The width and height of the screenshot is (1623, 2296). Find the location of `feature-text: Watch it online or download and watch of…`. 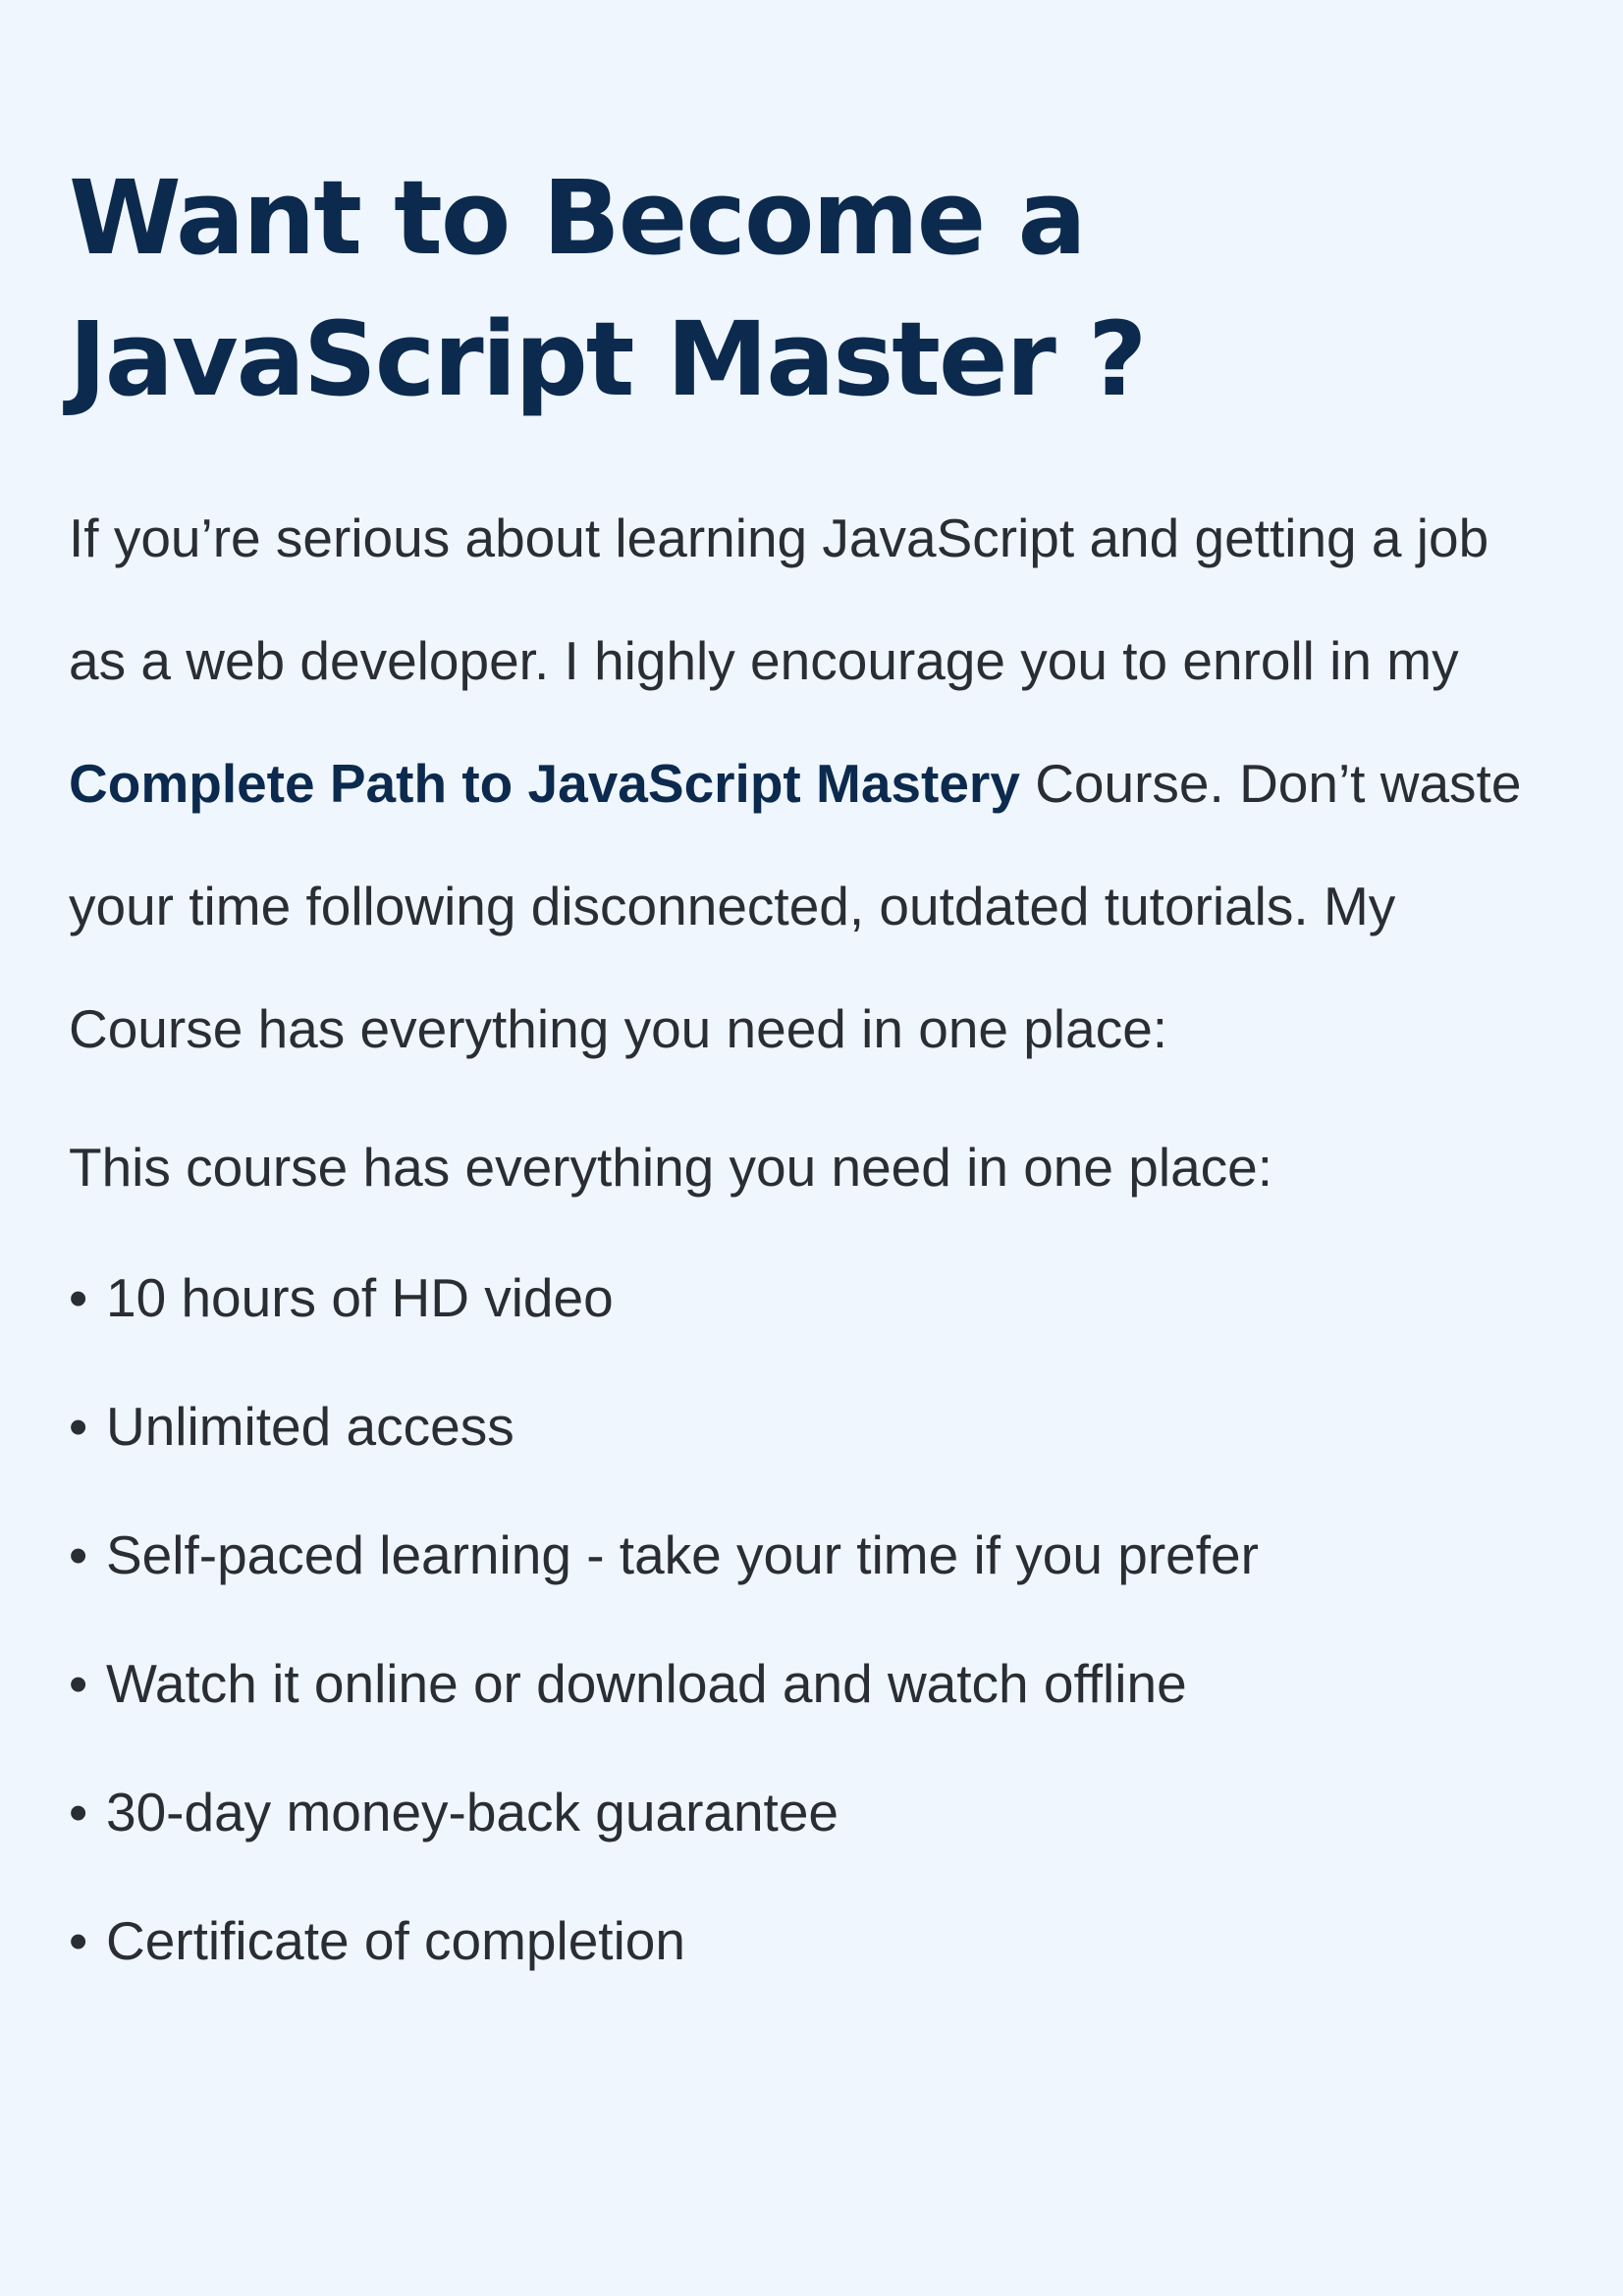

feature-text: Watch it online or download and watch of… is located at coordinates (646, 1683).